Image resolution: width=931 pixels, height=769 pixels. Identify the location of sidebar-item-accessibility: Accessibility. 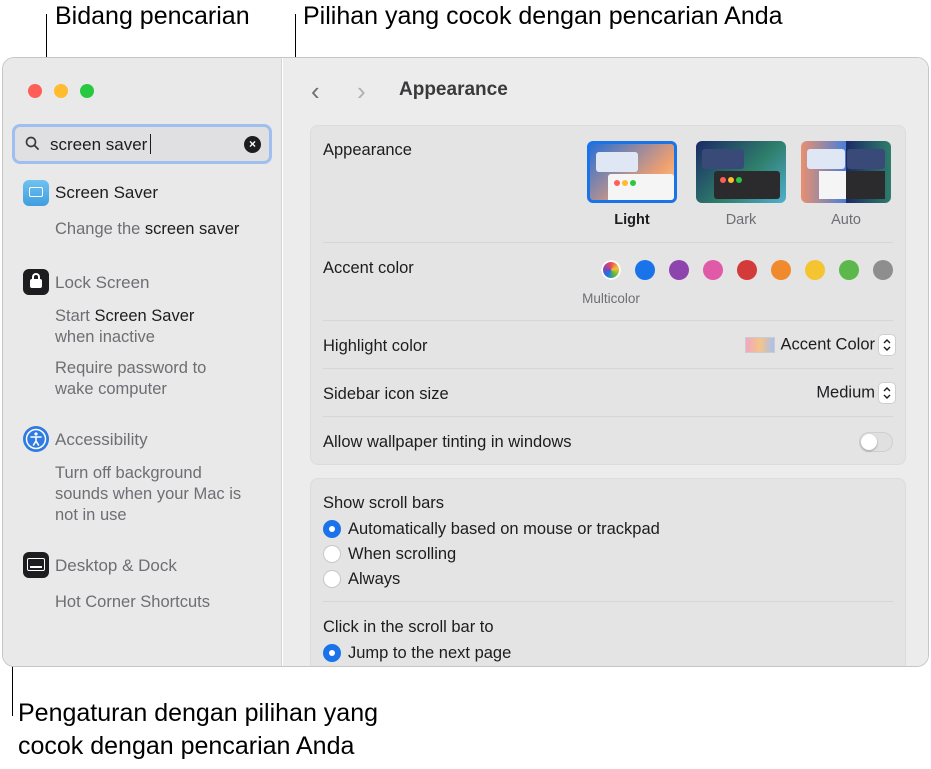
(101, 440).